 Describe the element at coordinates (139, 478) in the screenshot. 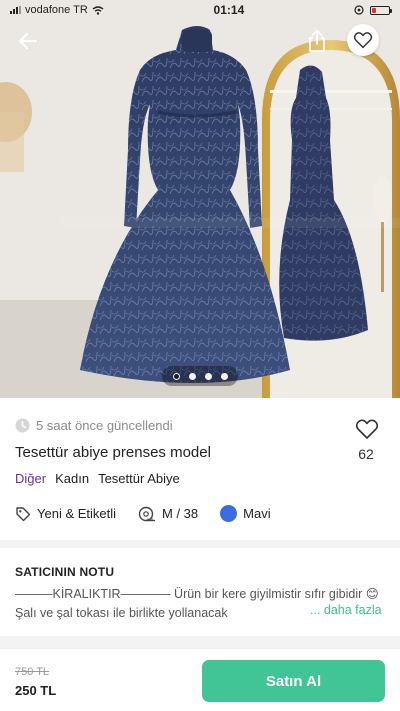

I see `category-link-type: Tesettür Abiye` at that location.